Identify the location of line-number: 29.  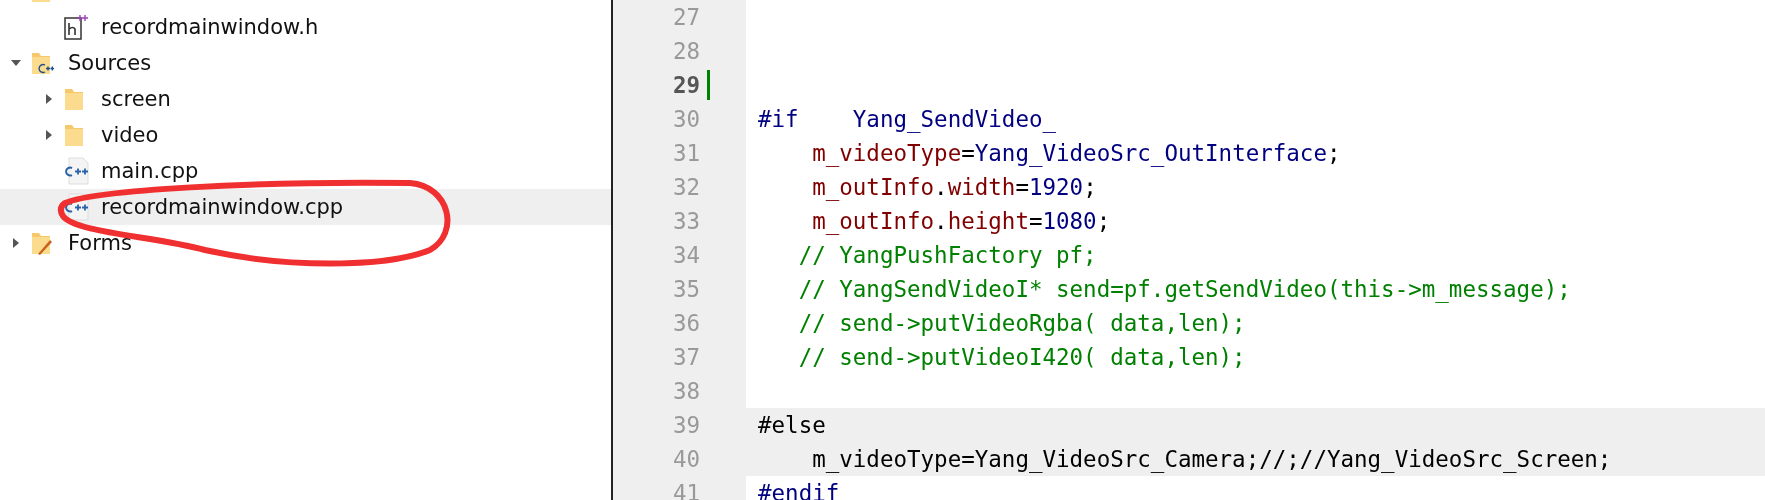
(686, 85).